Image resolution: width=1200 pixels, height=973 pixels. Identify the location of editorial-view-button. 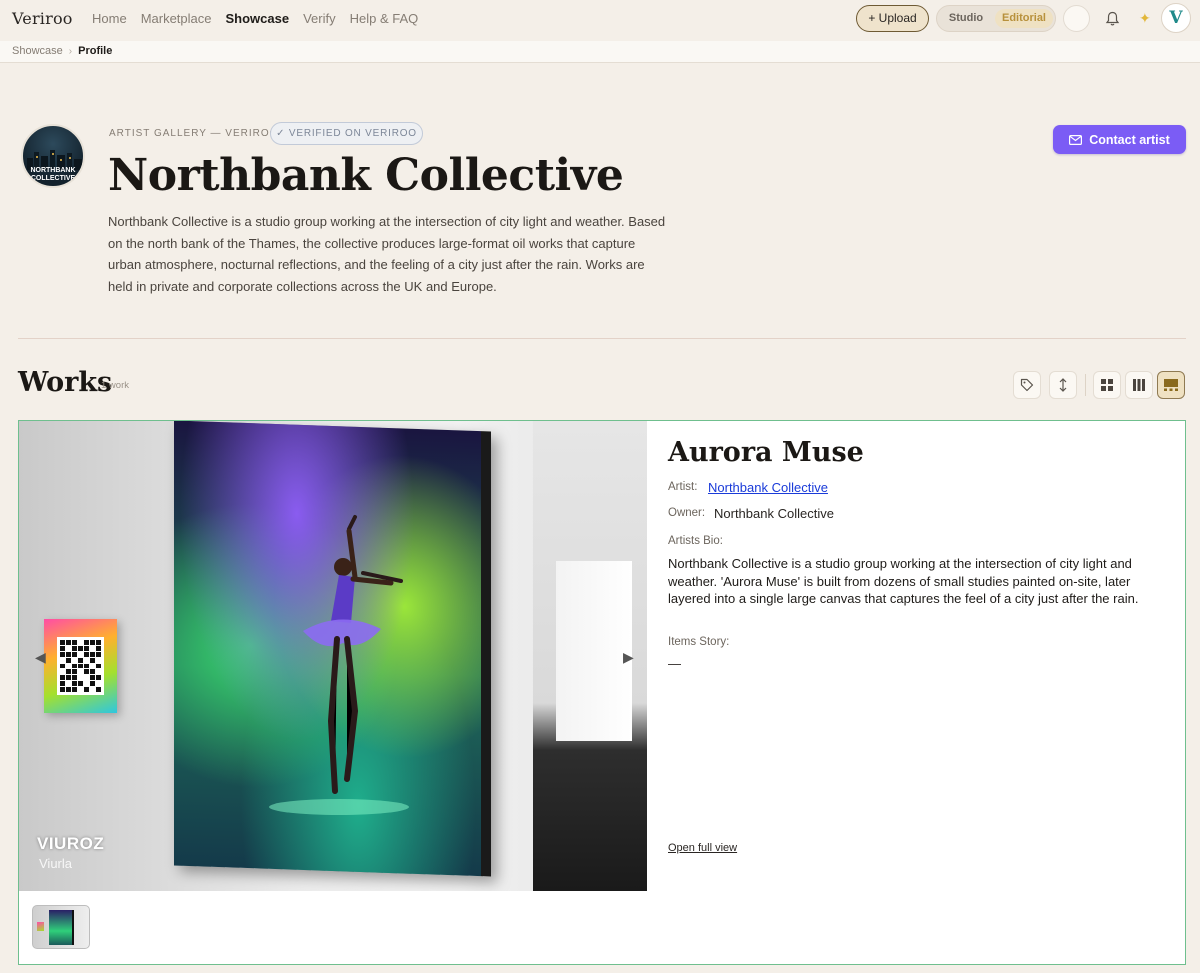
(1171, 385).